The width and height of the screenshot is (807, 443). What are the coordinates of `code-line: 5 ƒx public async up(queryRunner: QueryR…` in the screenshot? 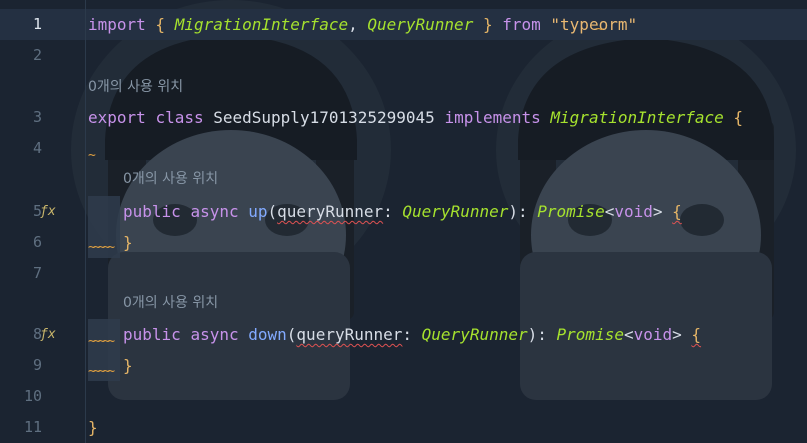 It's located at (403, 211).